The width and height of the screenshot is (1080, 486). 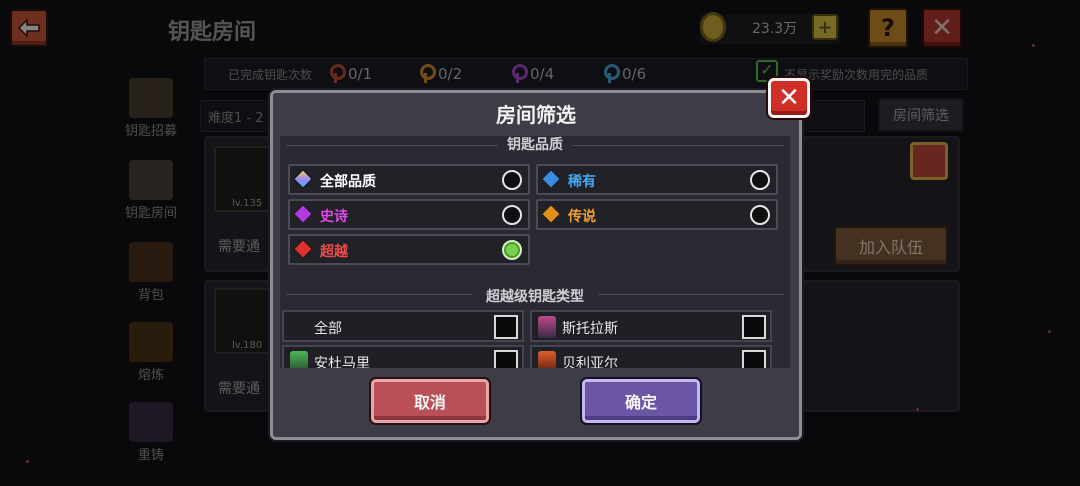 What do you see at coordinates (430, 401) in the screenshot?
I see `cancel-button: 取消` at bounding box center [430, 401].